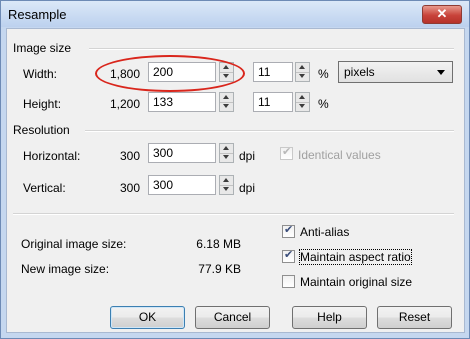  Describe the element at coordinates (37, 14) in the screenshot. I see `dialog-title: Resample` at that location.